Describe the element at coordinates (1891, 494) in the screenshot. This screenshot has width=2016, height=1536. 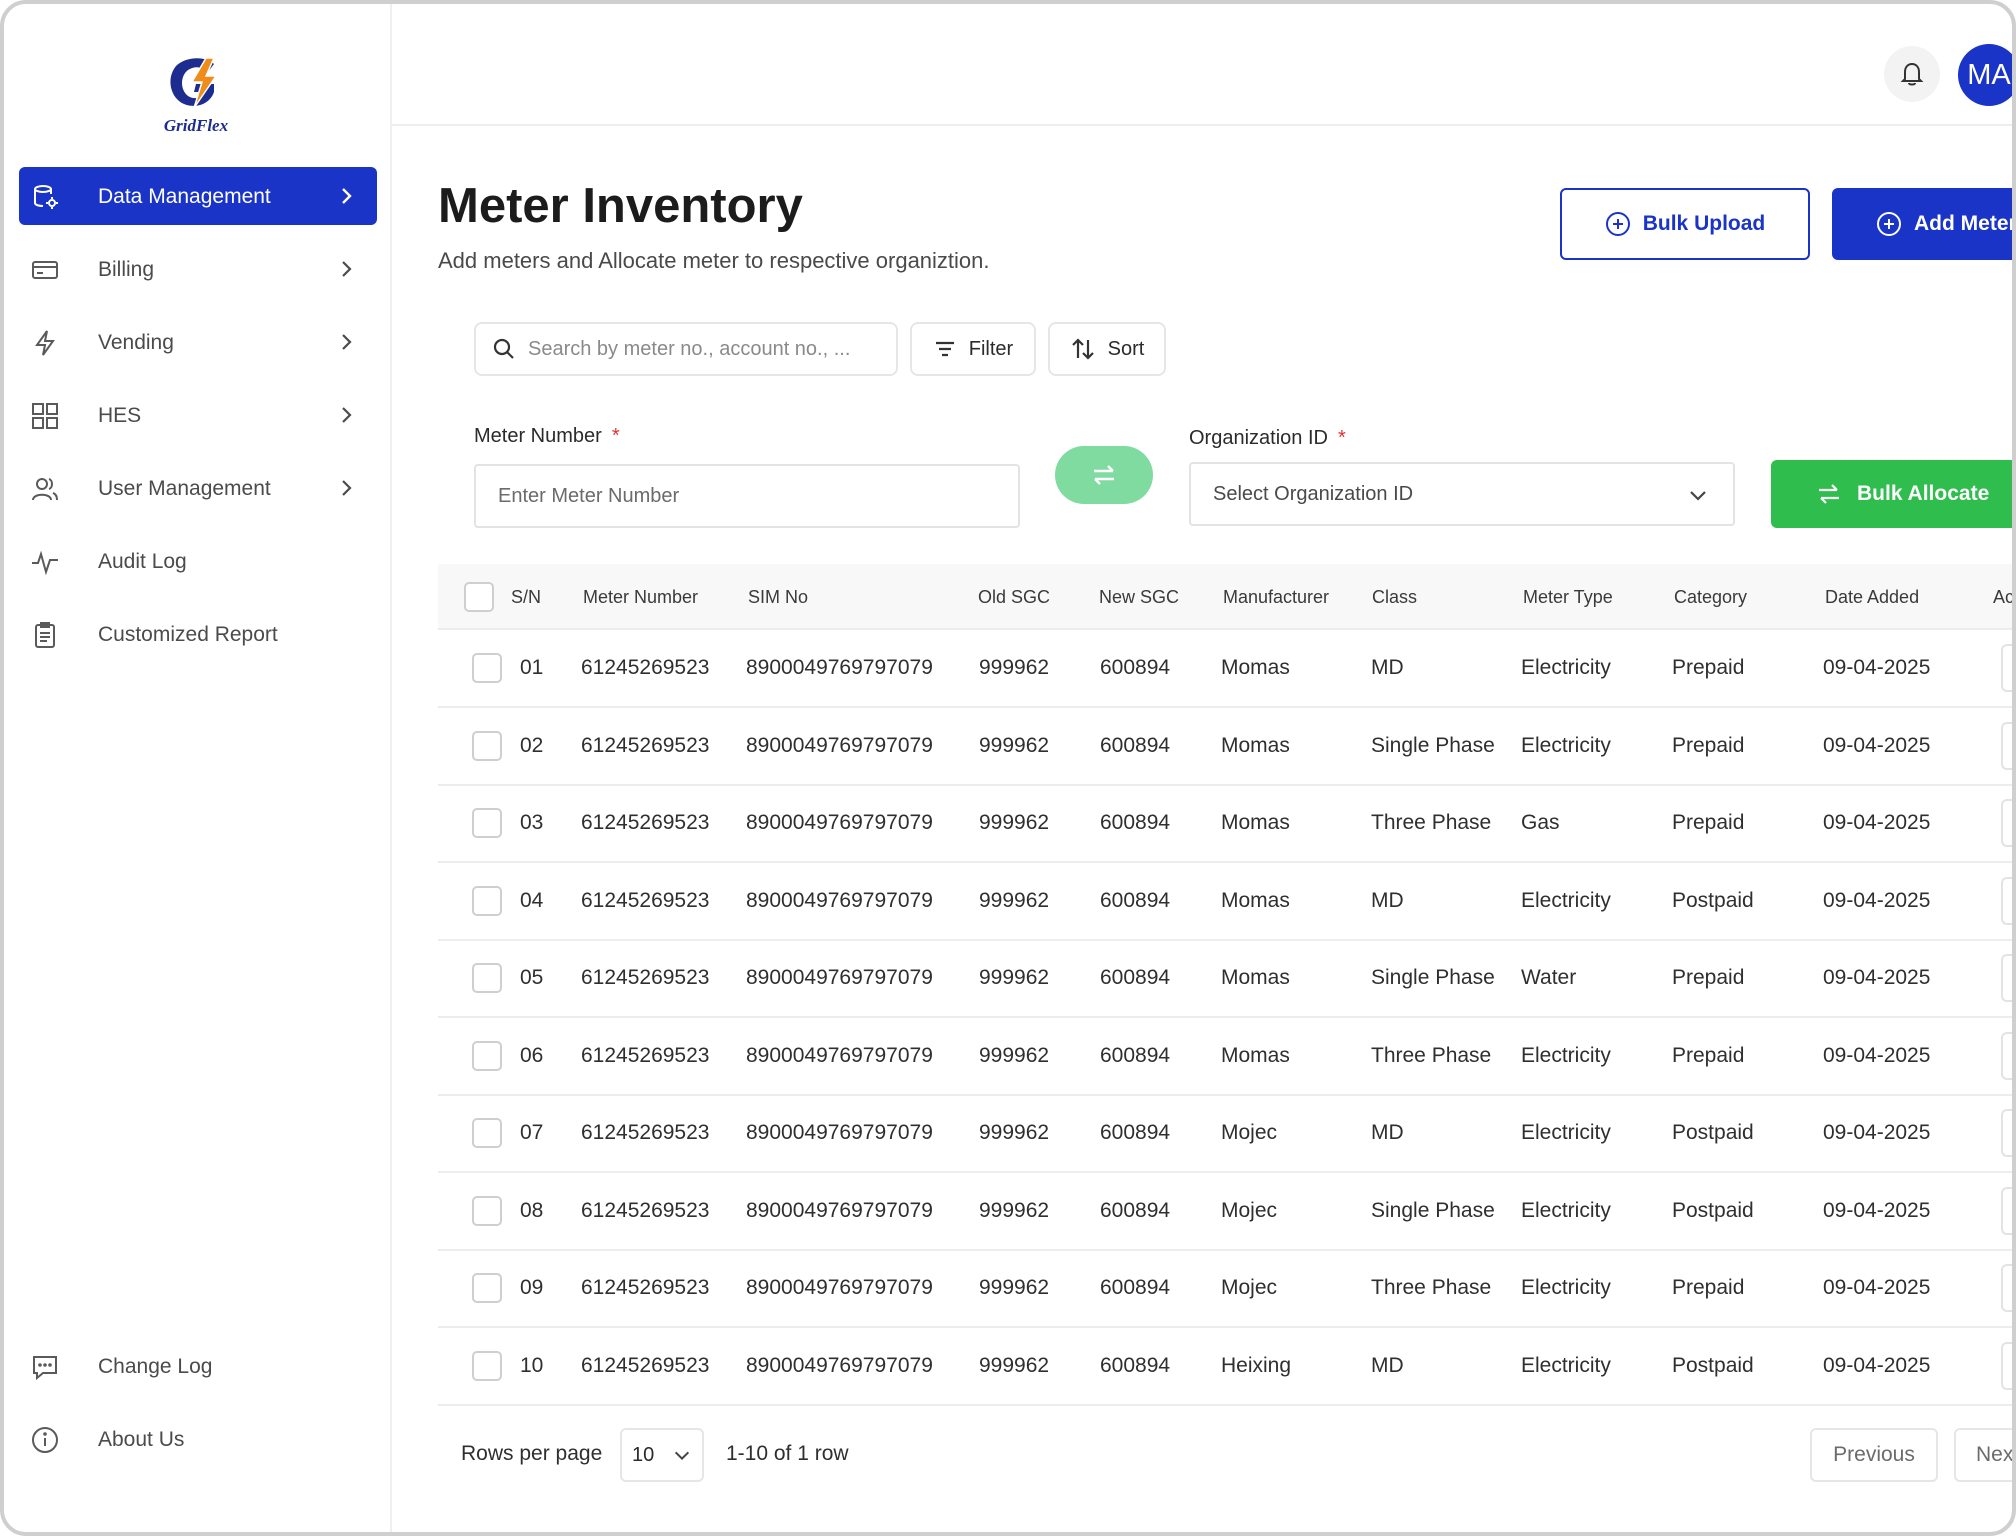
I see `bulk-allocate-button: Bulk Allocate` at that location.